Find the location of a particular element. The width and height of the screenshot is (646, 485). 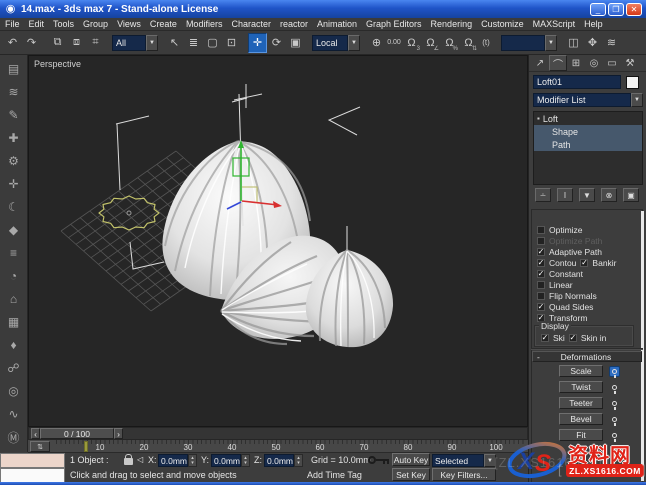

remove-modifier-icon: ⊗ is located at coordinates (609, 195).